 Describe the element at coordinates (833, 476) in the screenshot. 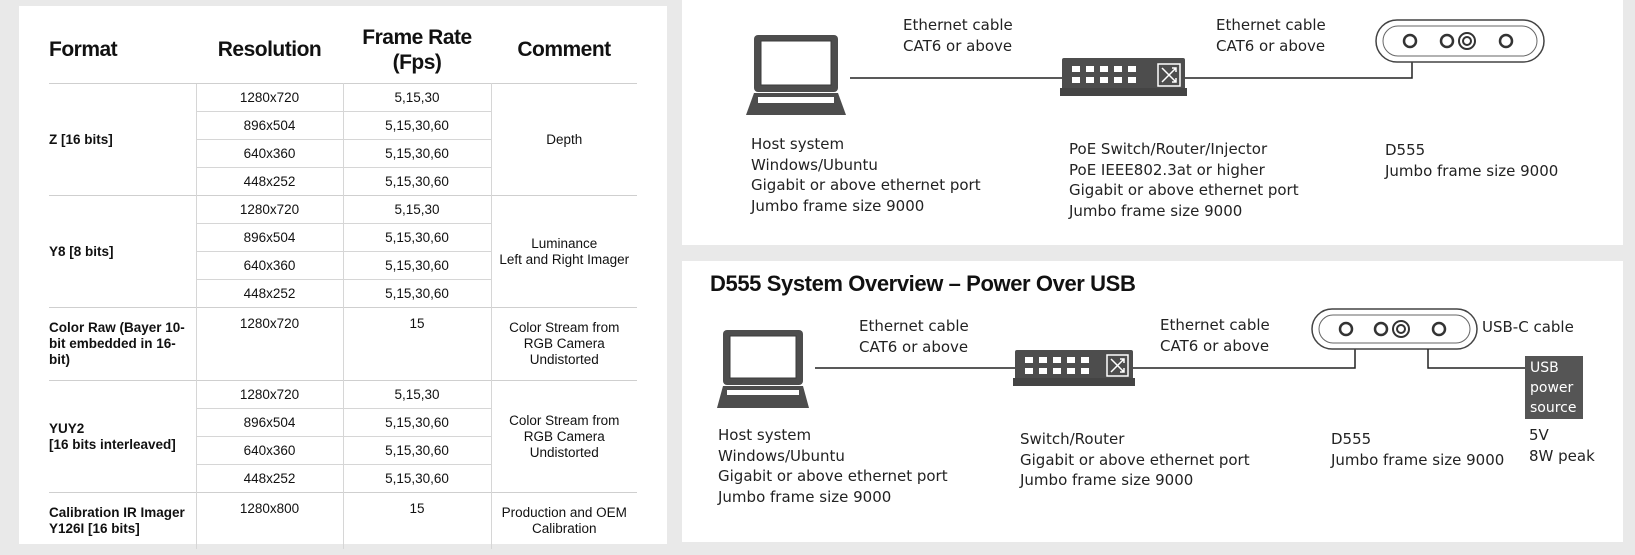

I see `usb-host-line3: Gigabit or above ethernet port` at that location.